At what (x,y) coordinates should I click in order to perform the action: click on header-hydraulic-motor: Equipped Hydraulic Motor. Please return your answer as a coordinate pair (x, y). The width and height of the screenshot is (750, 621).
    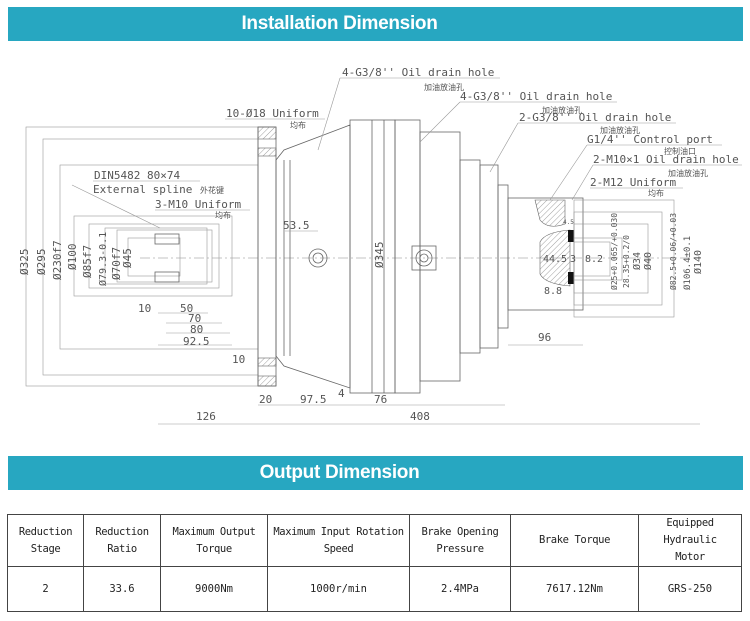
    Looking at the image, I should click on (690, 540).